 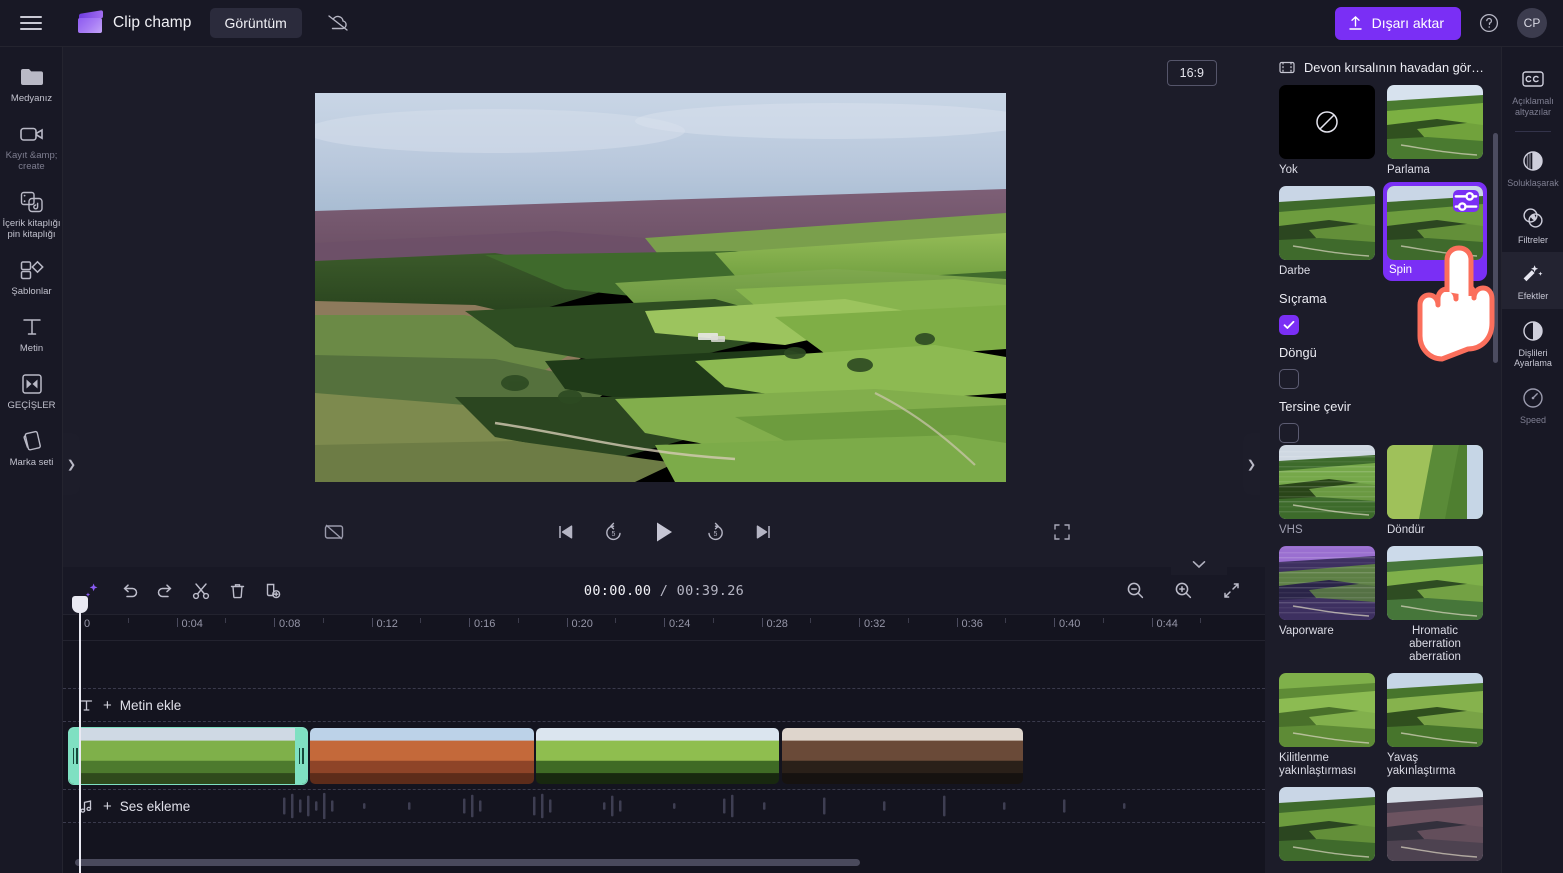 I want to click on top-bar: Clip champ Görüntüm Dışarı aktar CP, so click(x=781, y=23).